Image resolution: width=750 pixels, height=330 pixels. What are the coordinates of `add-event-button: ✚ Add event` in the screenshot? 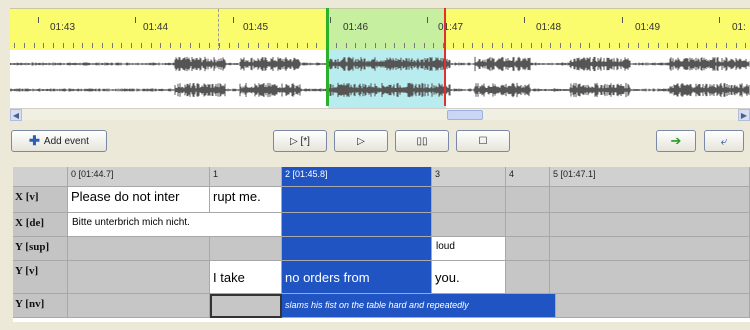 It's located at (59, 141).